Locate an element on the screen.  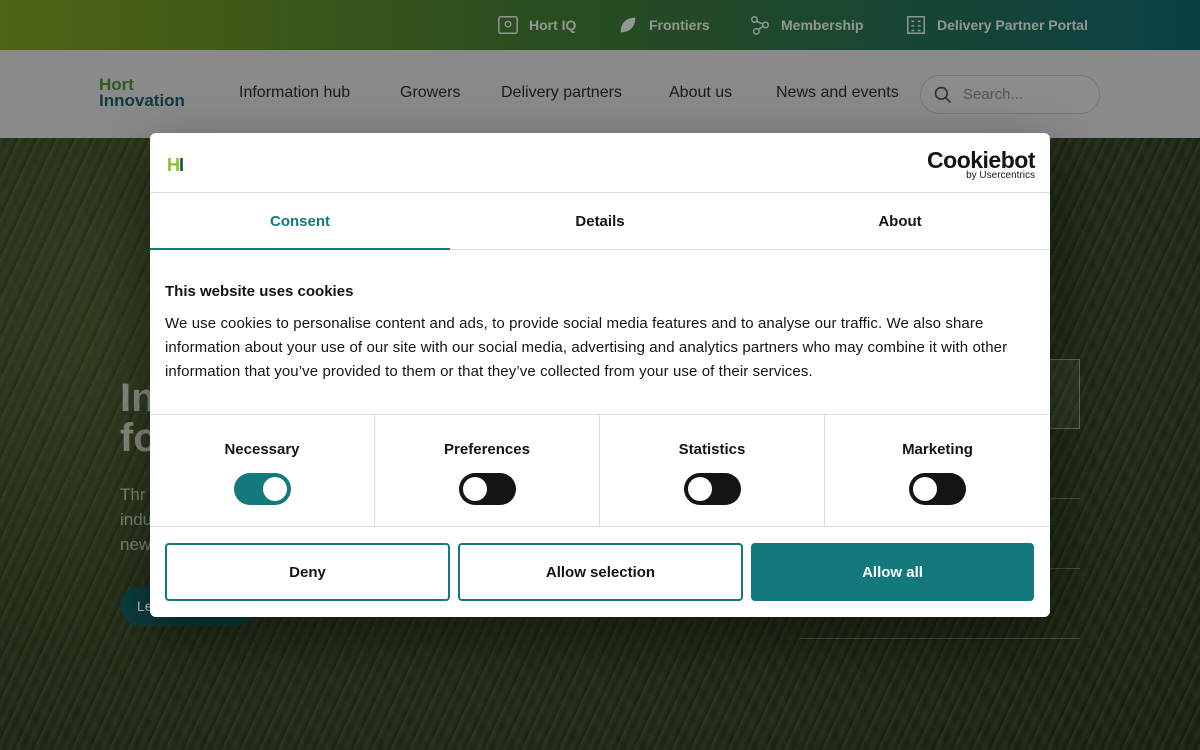
statistics-toggle is located at coordinates (712, 489).